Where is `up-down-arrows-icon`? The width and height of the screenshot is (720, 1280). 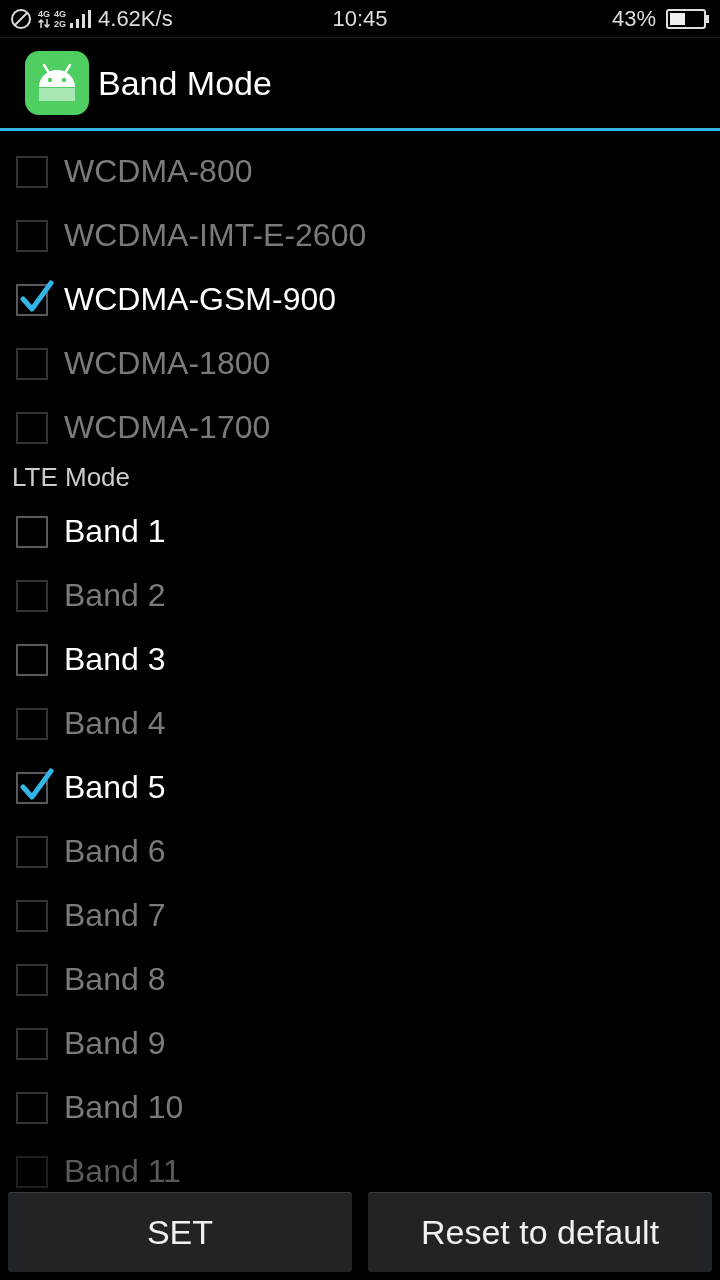
up-down-arrows-icon is located at coordinates (44, 23).